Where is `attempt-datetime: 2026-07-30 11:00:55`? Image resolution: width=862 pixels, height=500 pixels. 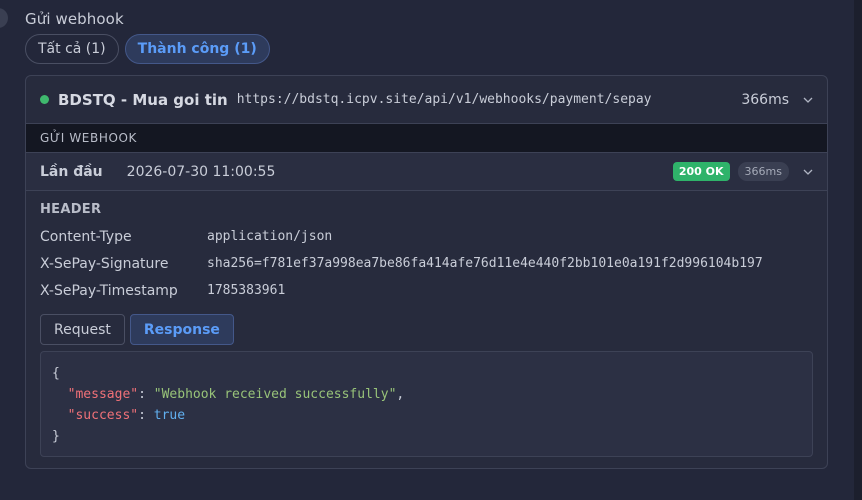
attempt-datetime: 2026-07-30 11:00:55 is located at coordinates (201, 171).